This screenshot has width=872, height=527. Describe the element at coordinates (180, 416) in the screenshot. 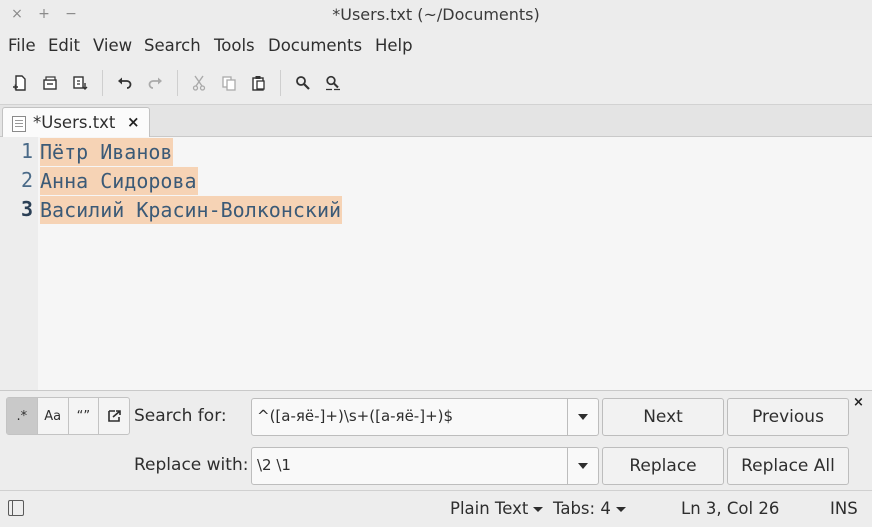

I see `search-for-label: Search for:` at that location.